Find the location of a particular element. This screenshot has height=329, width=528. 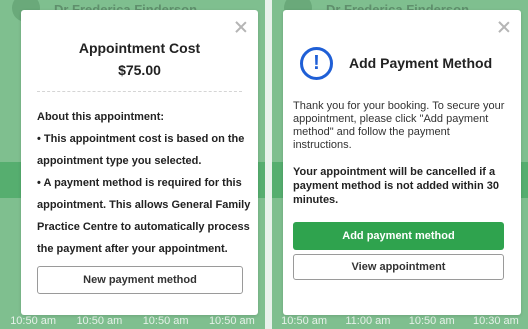

about-line: appointment type you selected. is located at coordinates (119, 161).